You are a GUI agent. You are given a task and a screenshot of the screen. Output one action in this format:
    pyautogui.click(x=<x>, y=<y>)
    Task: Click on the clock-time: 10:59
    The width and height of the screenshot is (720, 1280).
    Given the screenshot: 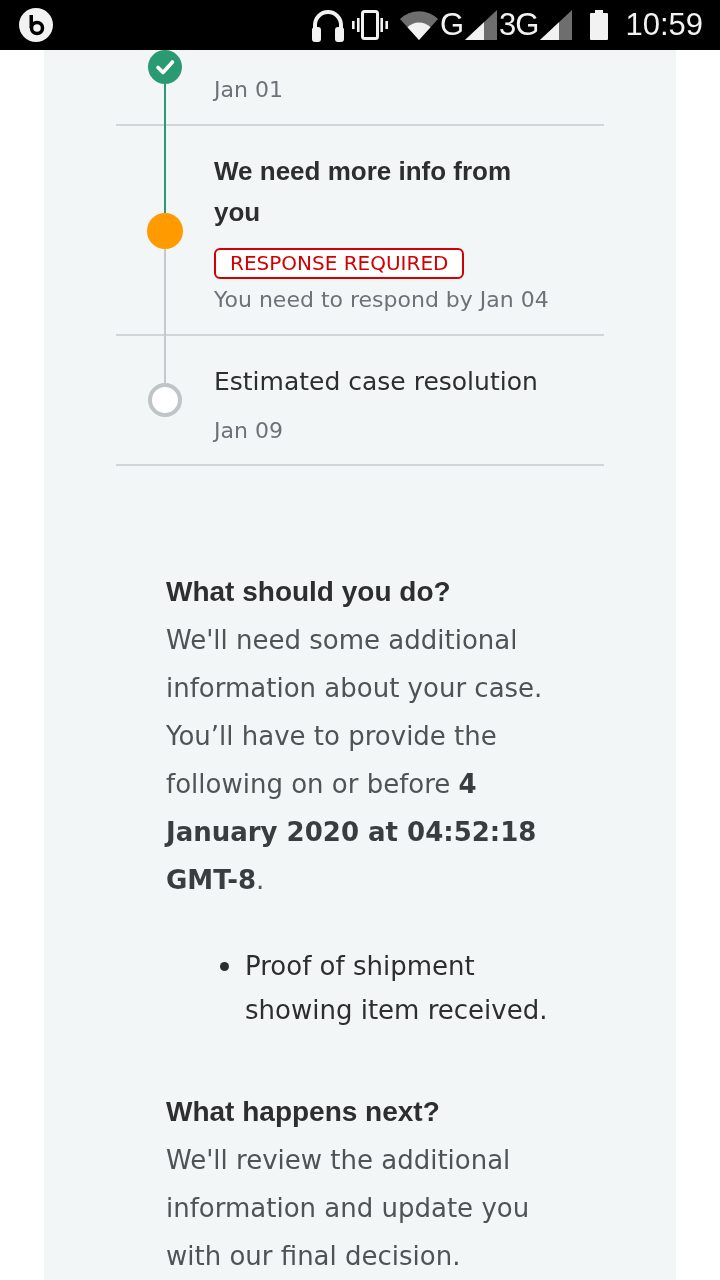 What is the action you would take?
    pyautogui.click(x=664, y=25)
    